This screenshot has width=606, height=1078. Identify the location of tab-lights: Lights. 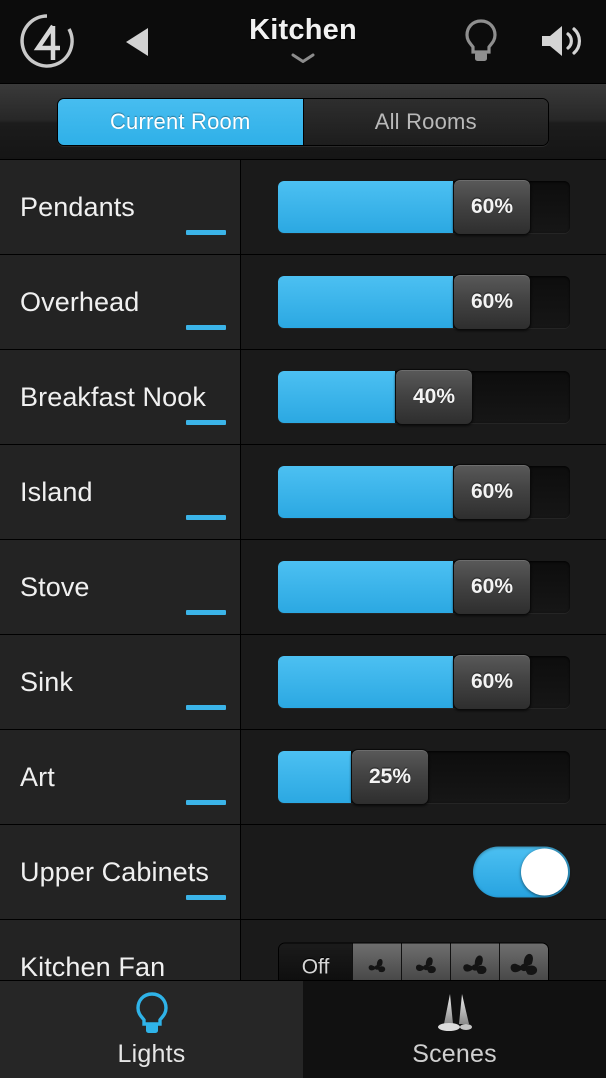
(151, 1029).